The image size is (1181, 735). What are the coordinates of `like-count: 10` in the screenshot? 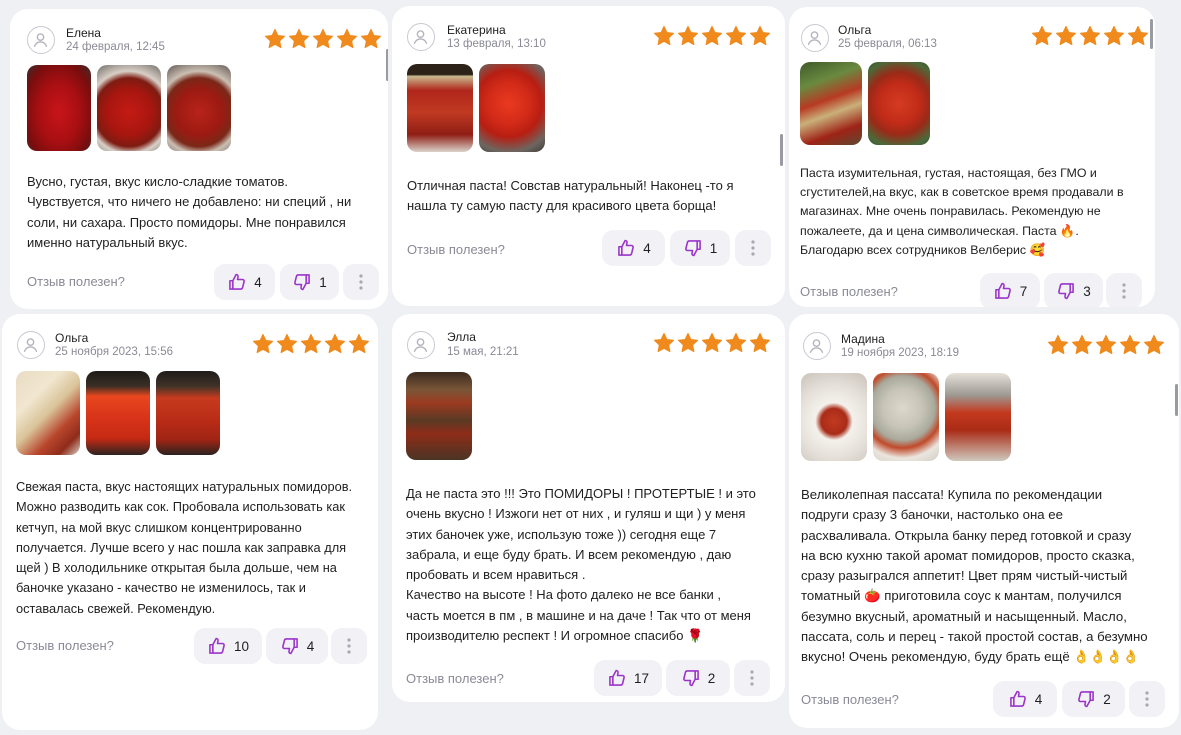 It's located at (241, 646).